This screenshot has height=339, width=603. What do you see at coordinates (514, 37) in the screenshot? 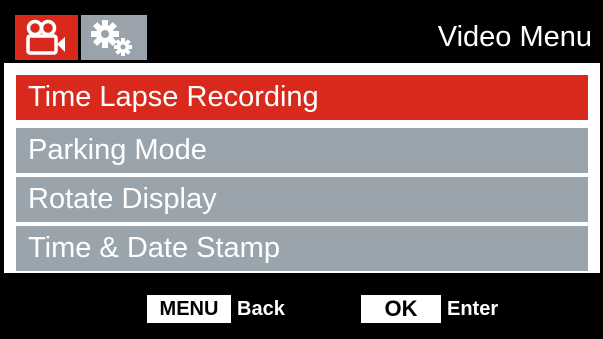
I see `menu-title: Video Menu` at bounding box center [514, 37].